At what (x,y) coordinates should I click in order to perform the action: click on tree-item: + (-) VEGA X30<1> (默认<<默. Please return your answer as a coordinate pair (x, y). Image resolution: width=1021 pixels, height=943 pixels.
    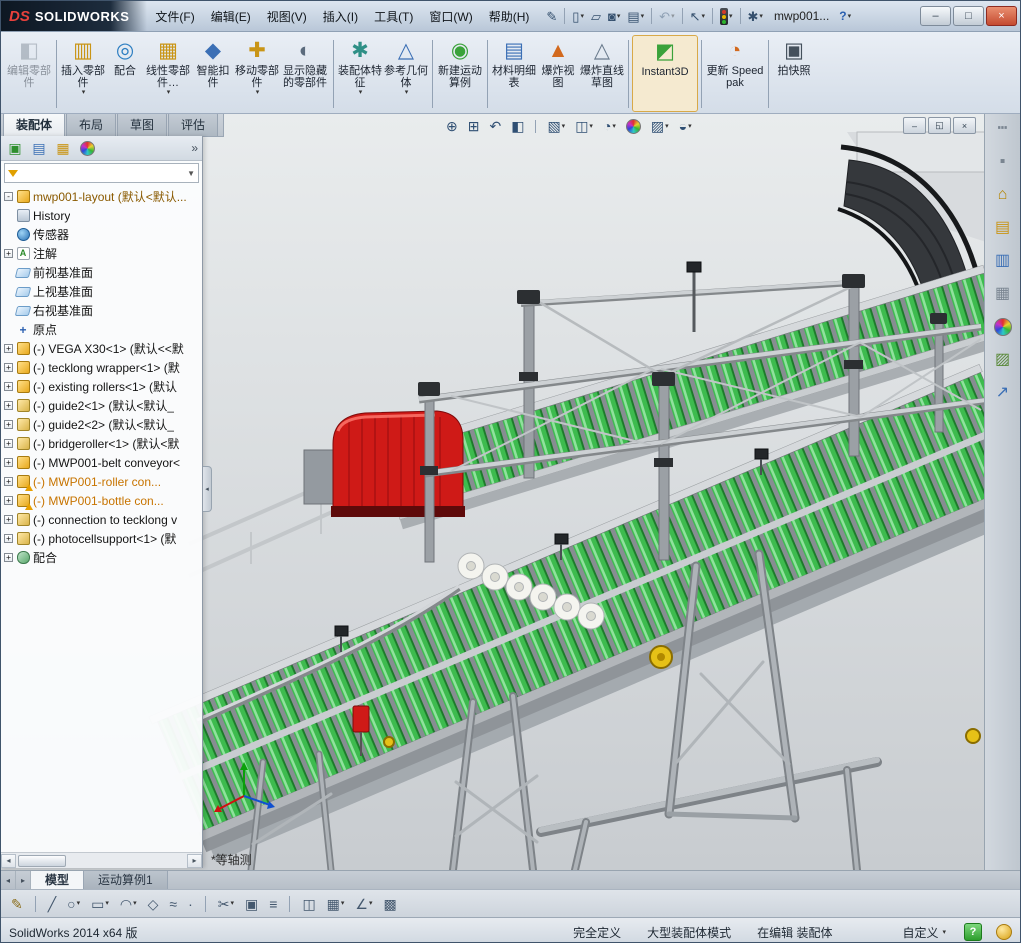
    Looking at the image, I should click on (103, 348).